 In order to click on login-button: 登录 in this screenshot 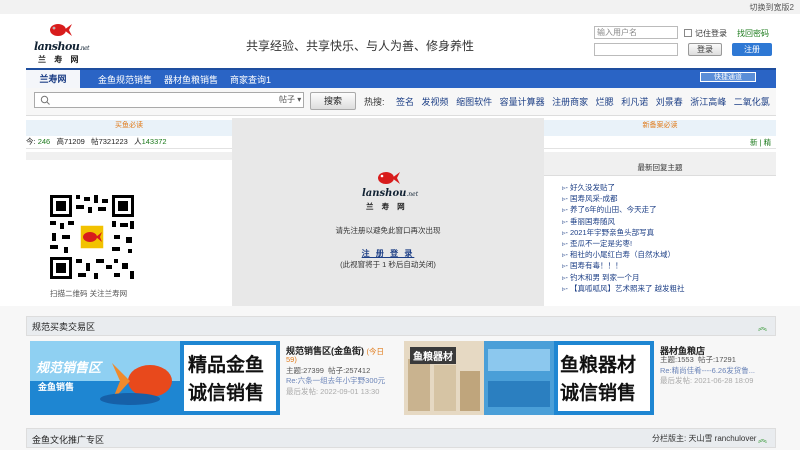, I will do `click(705, 49)`.